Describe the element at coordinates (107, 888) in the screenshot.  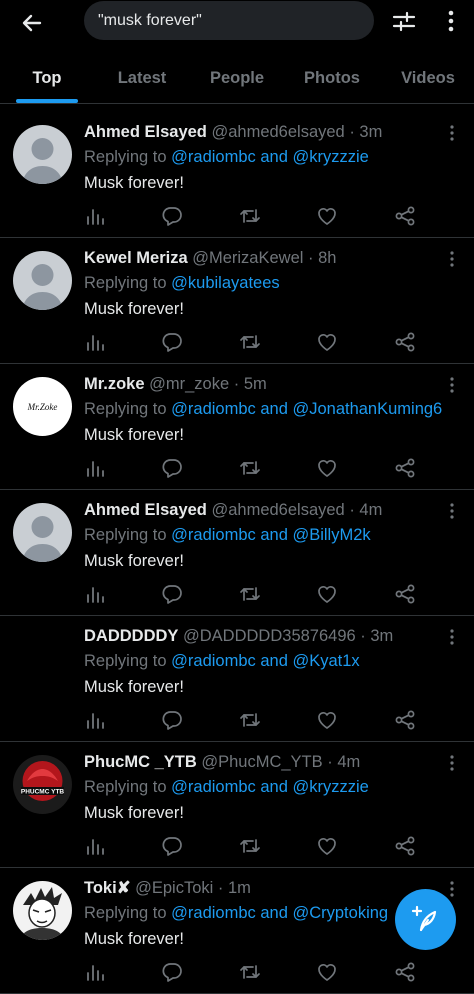
I see `display-name: Toki✘` at that location.